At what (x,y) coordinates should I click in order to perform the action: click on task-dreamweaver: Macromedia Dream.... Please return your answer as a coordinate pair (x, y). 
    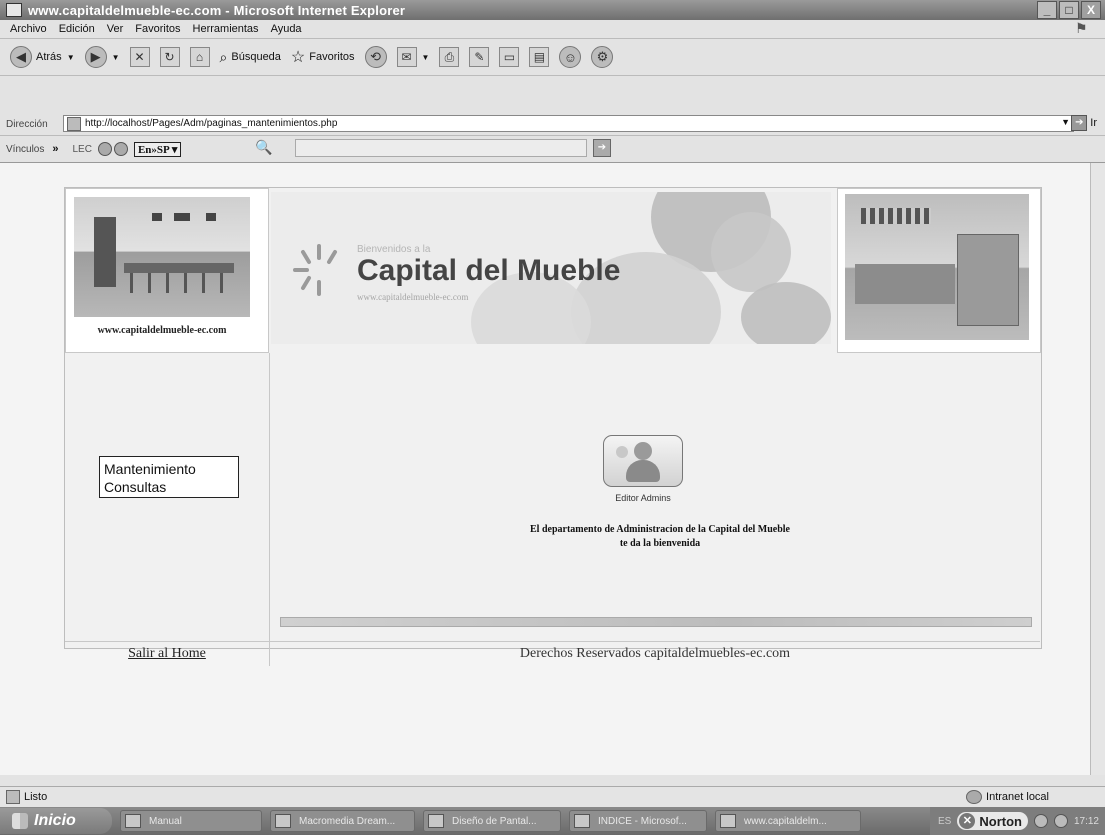
    Looking at the image, I should click on (342, 821).